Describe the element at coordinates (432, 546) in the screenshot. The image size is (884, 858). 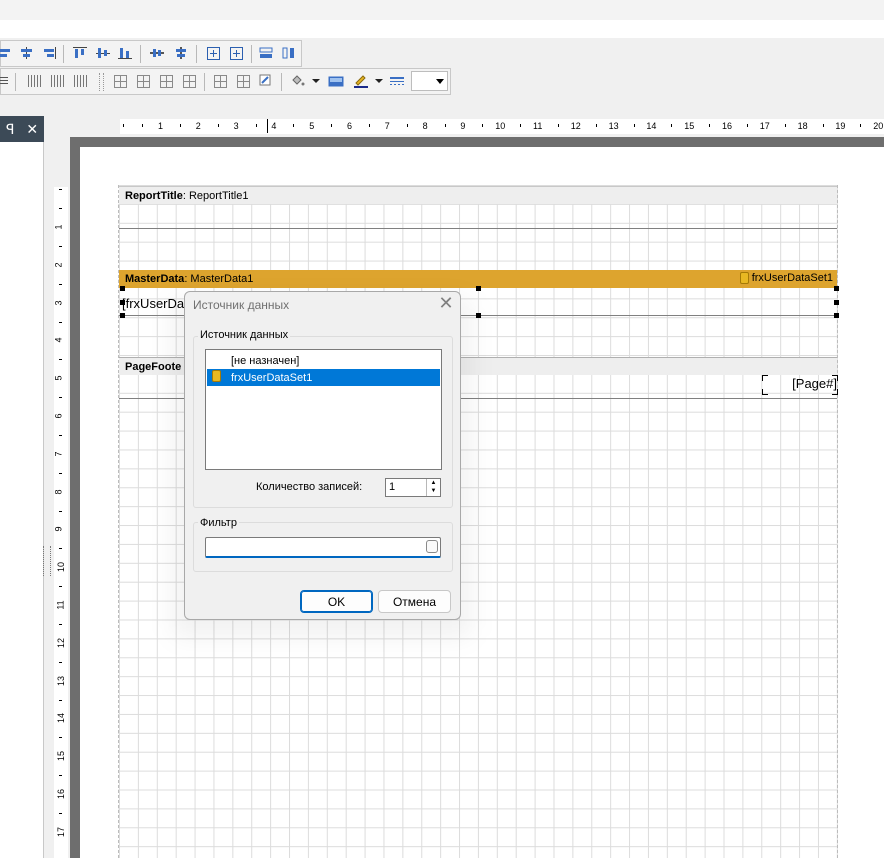
I see `expression-button` at that location.